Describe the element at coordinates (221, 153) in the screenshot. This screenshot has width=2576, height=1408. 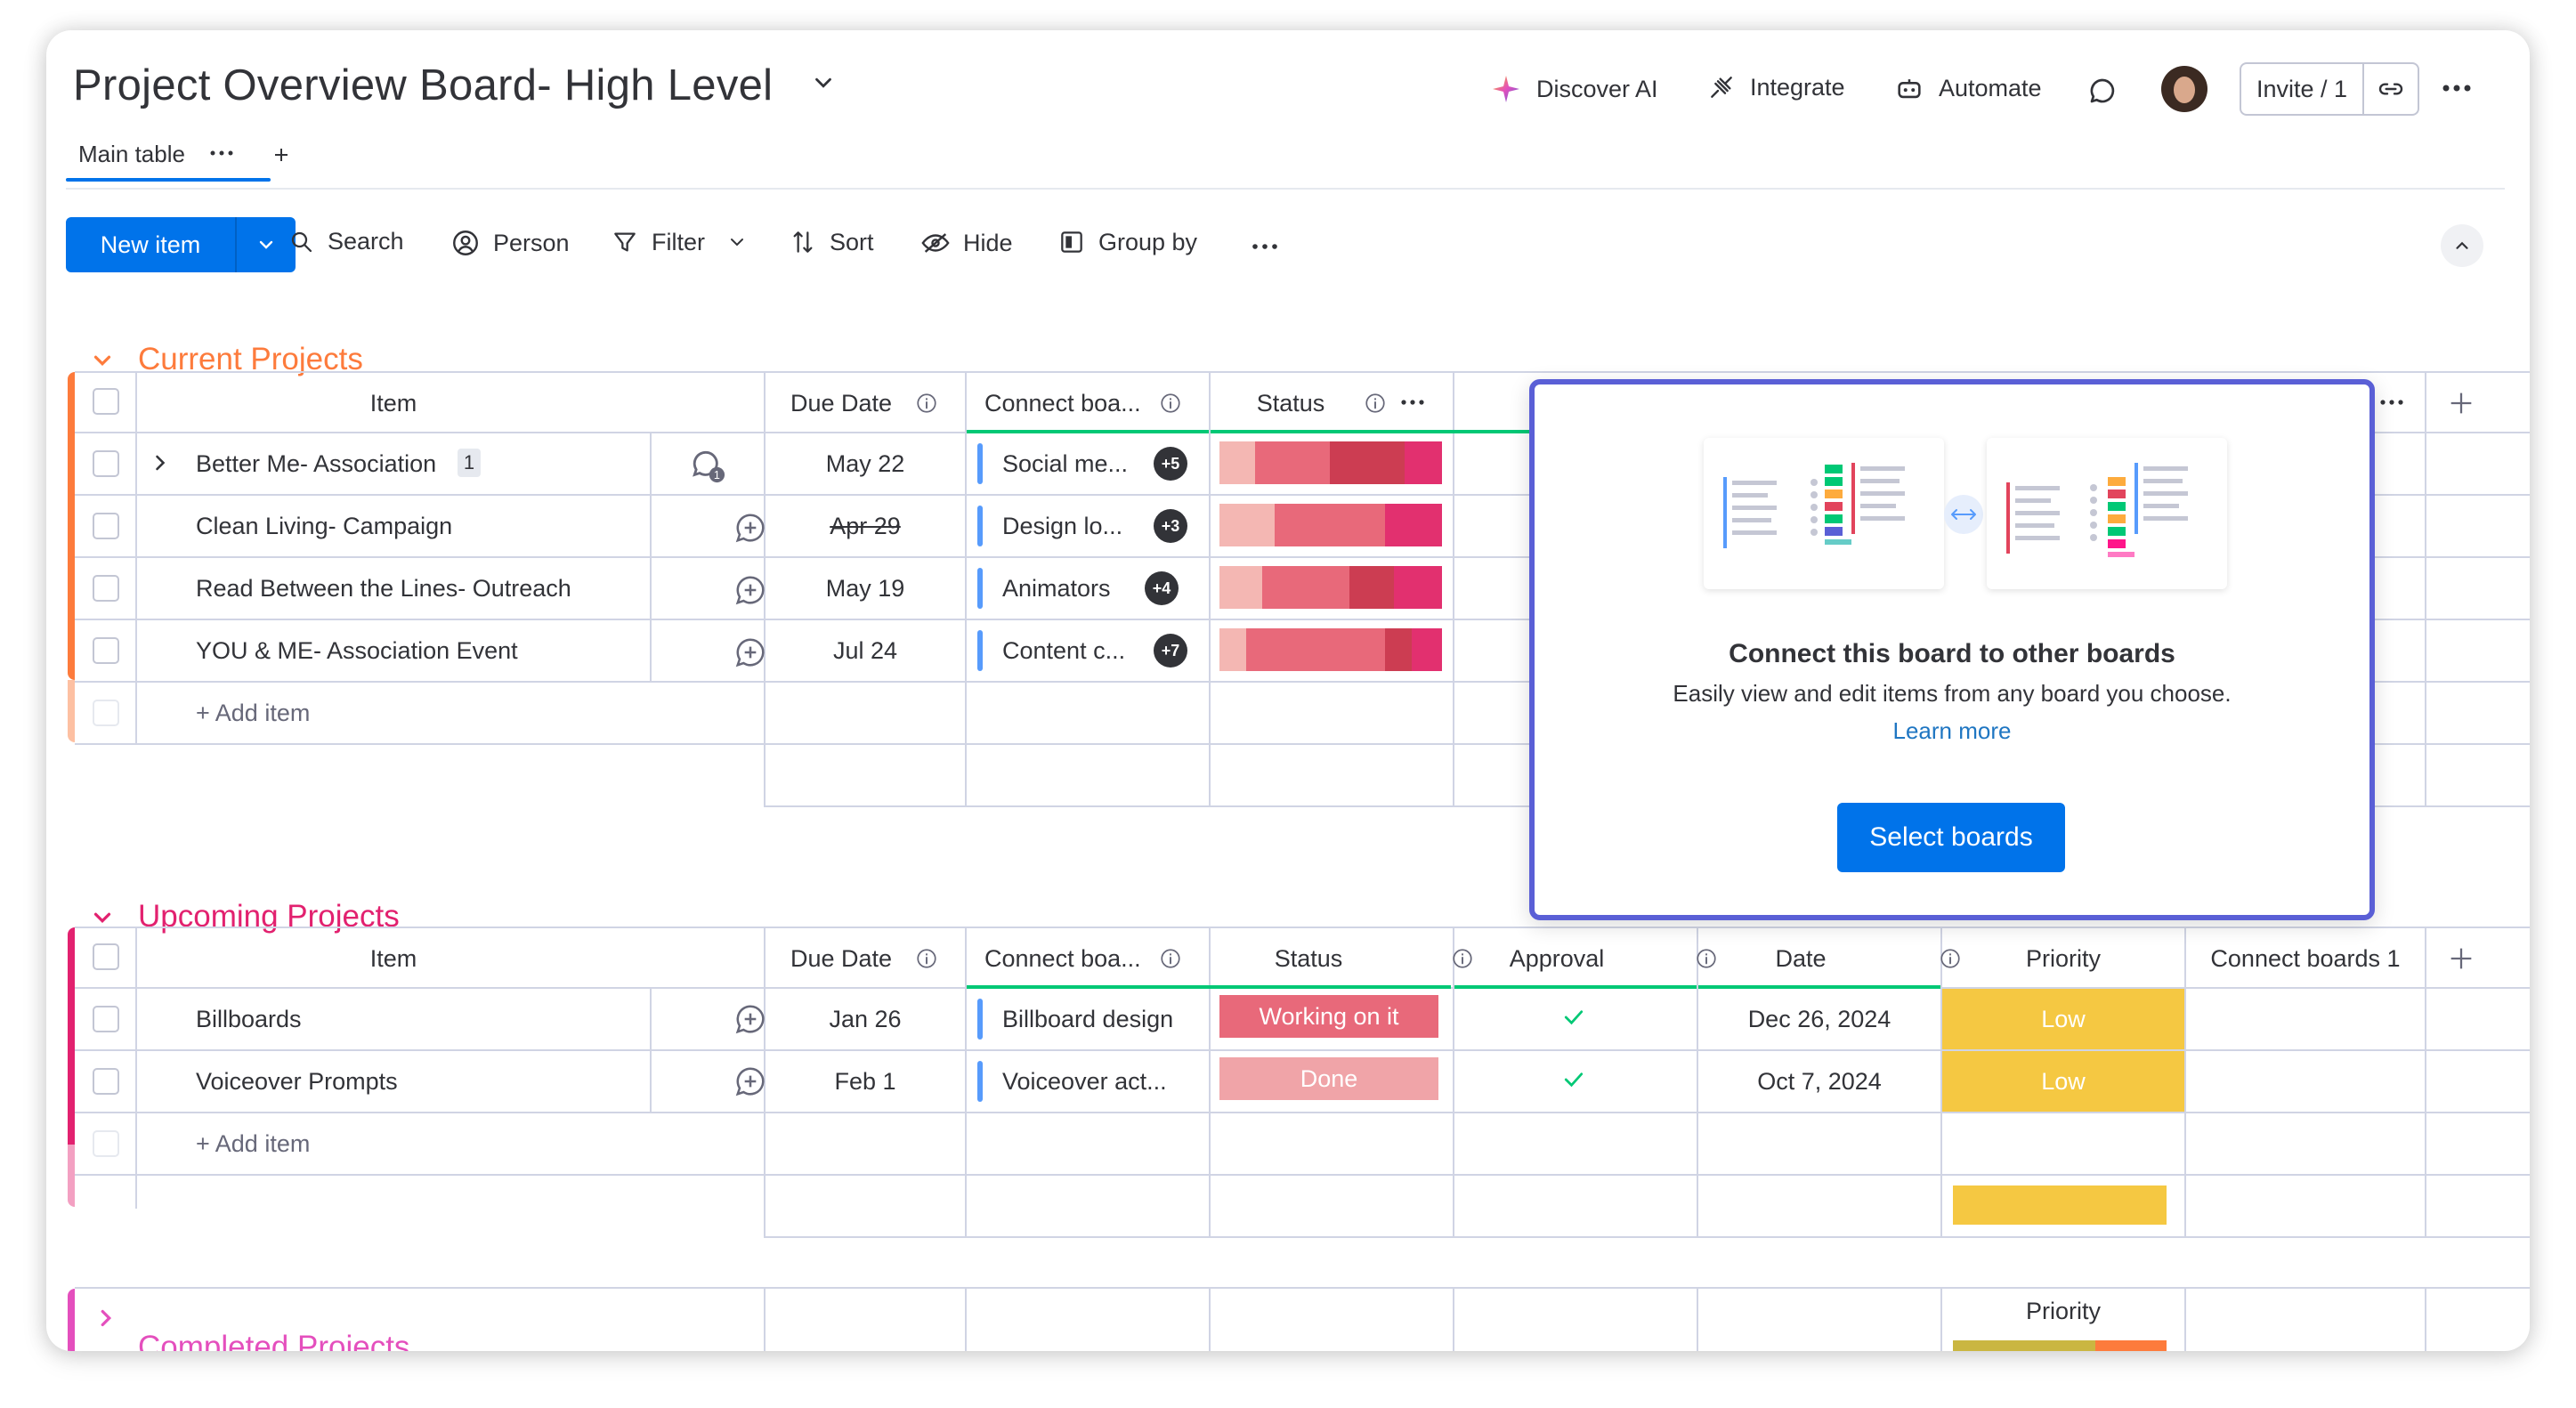
I see `tab-more-icon` at that location.